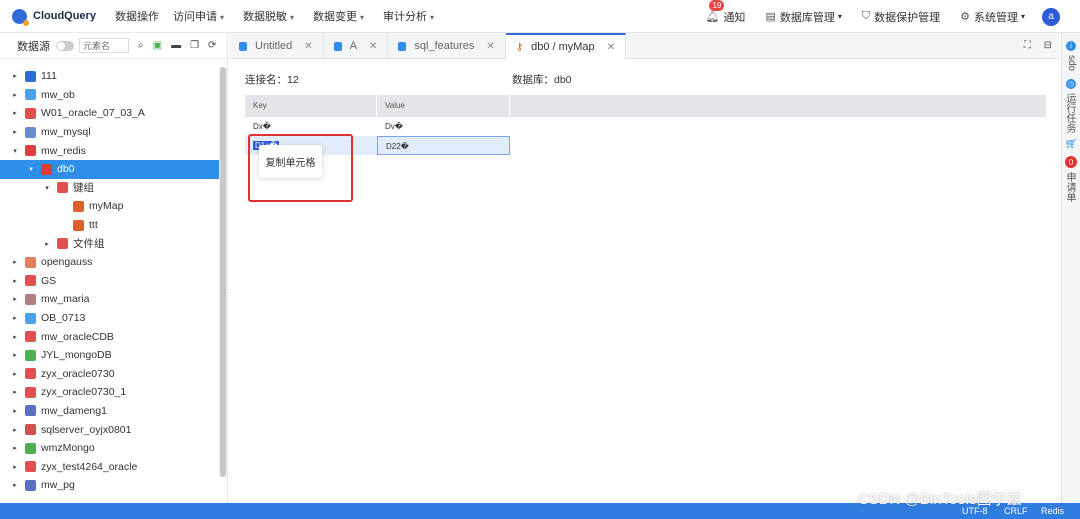 This screenshot has height=519, width=1080. Describe the element at coordinates (992, 17) in the screenshot. I see `system-menu: ⚙ 系统管理 ▾` at that location.